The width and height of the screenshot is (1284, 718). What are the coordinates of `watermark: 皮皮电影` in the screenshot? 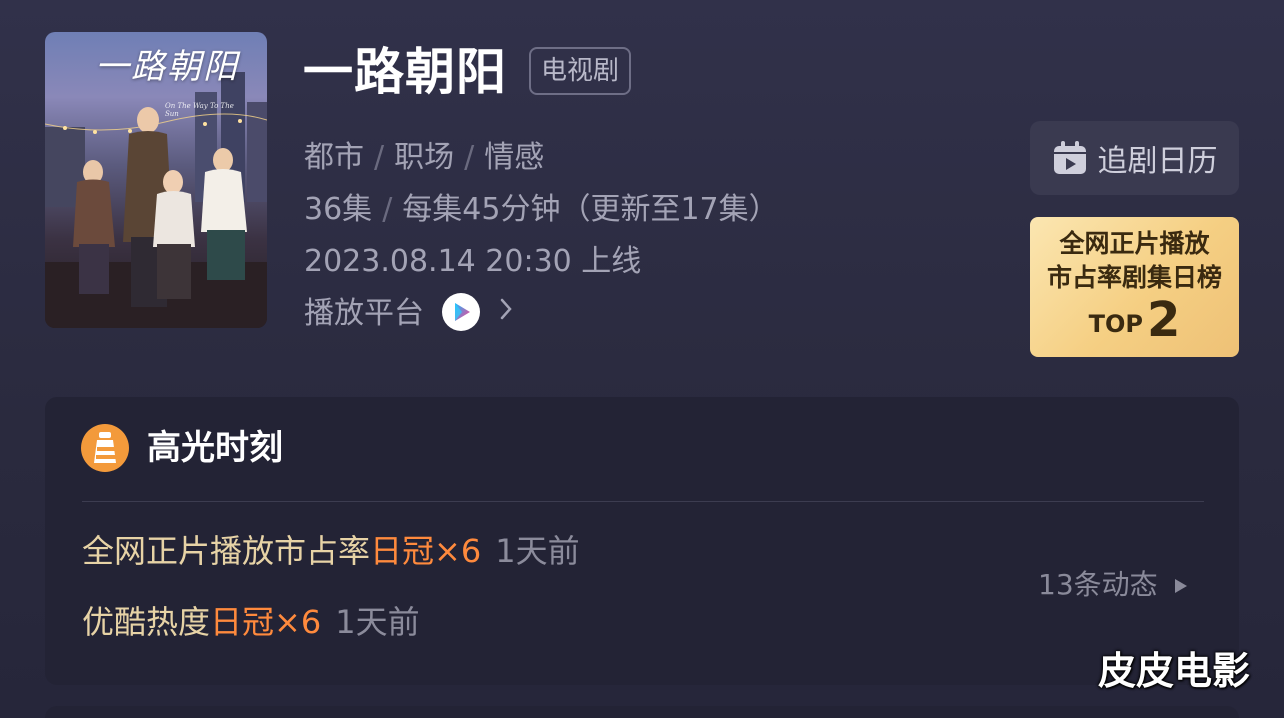 It's located at (1174, 671).